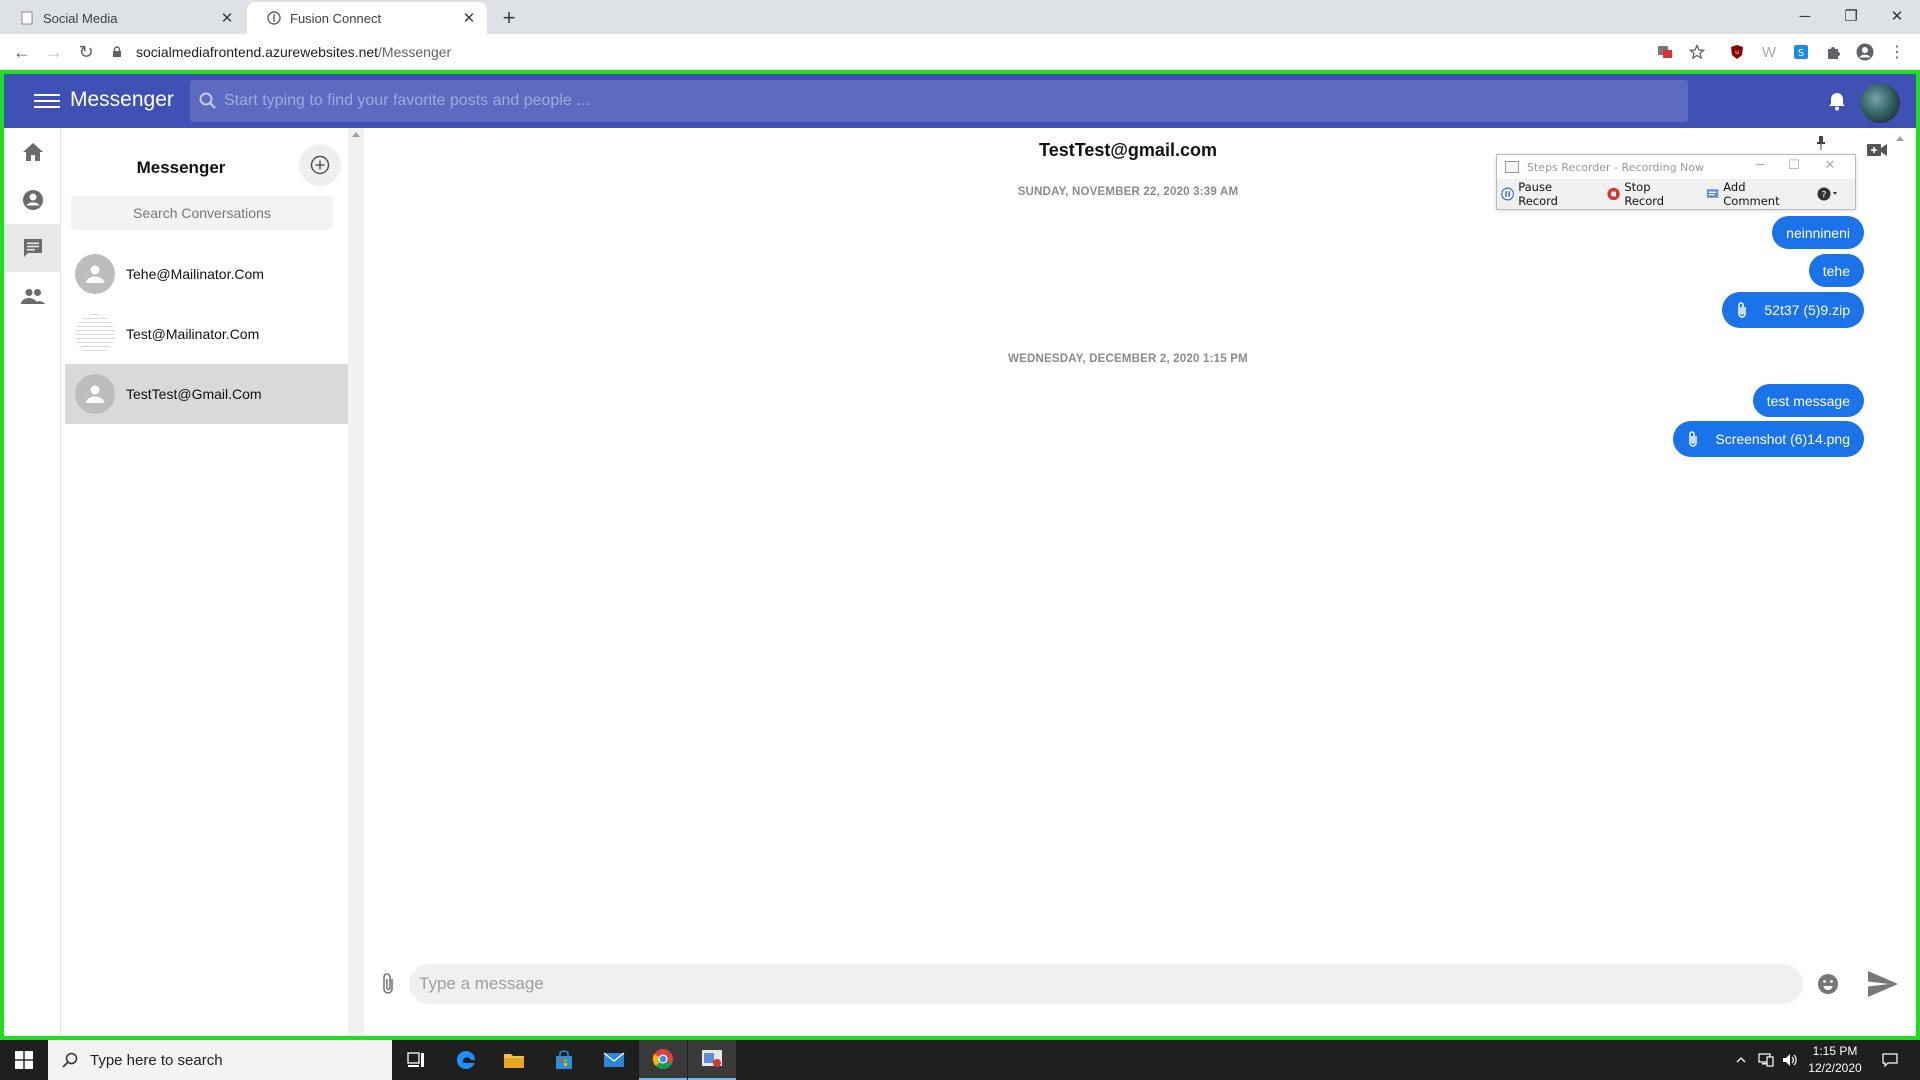 Image resolution: width=1920 pixels, height=1080 pixels. Describe the element at coordinates (80, 18) in the screenshot. I see `tab-title: Social Media` at that location.